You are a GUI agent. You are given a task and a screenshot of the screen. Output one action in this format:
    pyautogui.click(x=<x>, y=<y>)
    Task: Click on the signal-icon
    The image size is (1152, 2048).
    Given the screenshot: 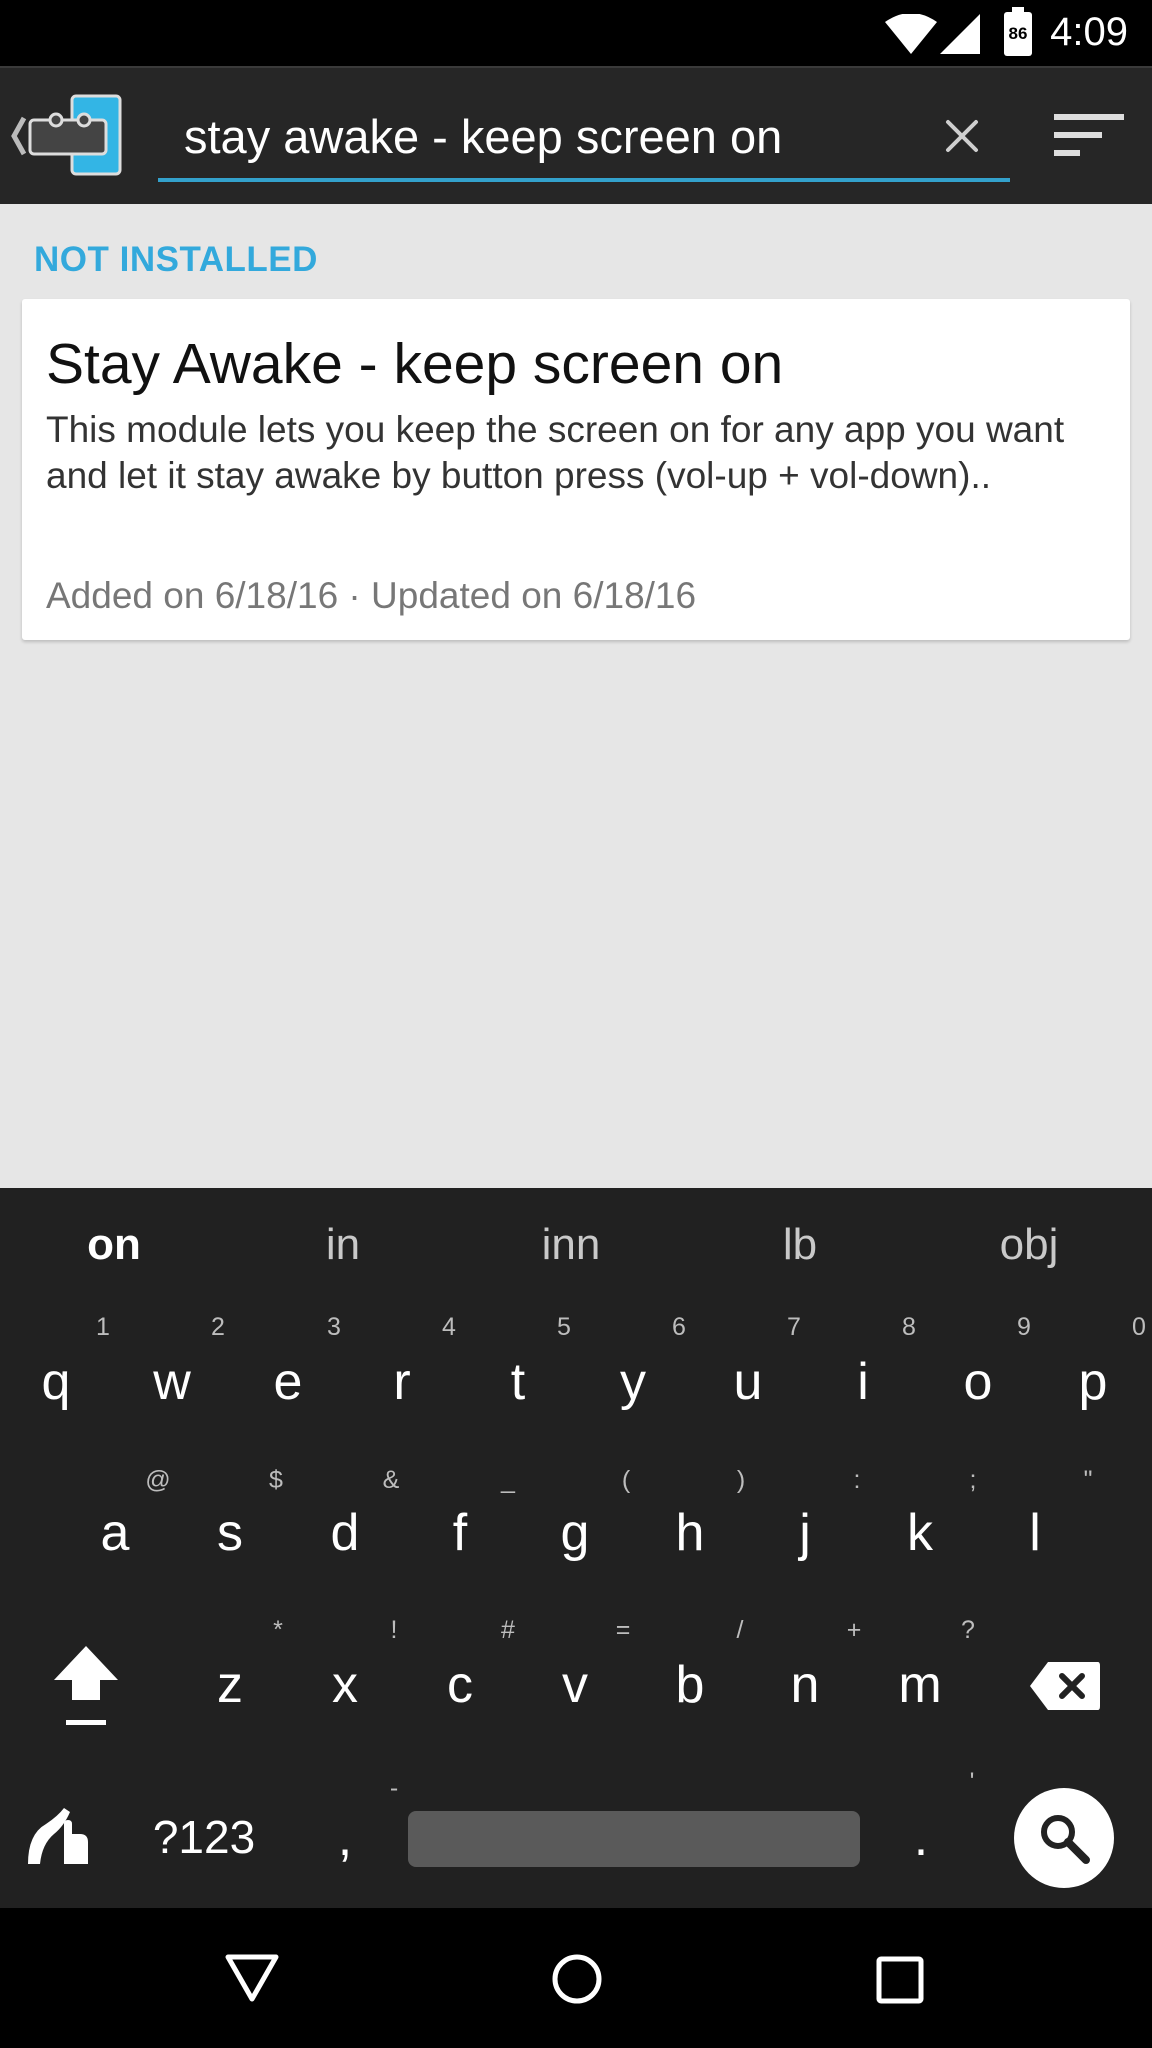 What is the action you would take?
    pyautogui.click(x=960, y=34)
    